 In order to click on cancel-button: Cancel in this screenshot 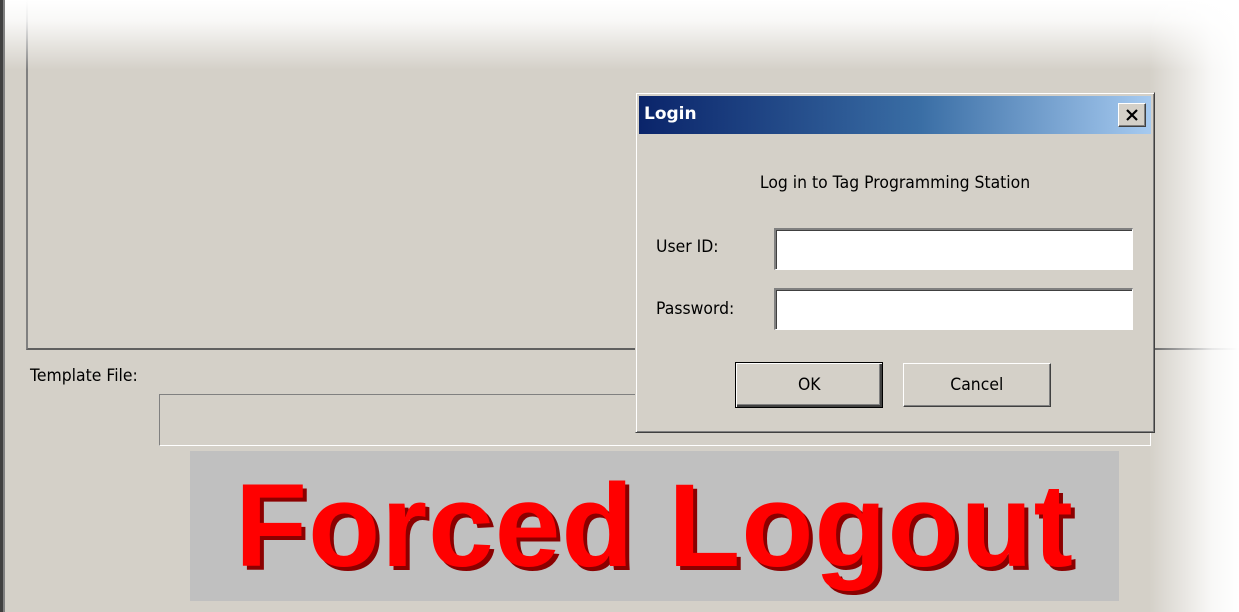, I will do `click(977, 385)`.